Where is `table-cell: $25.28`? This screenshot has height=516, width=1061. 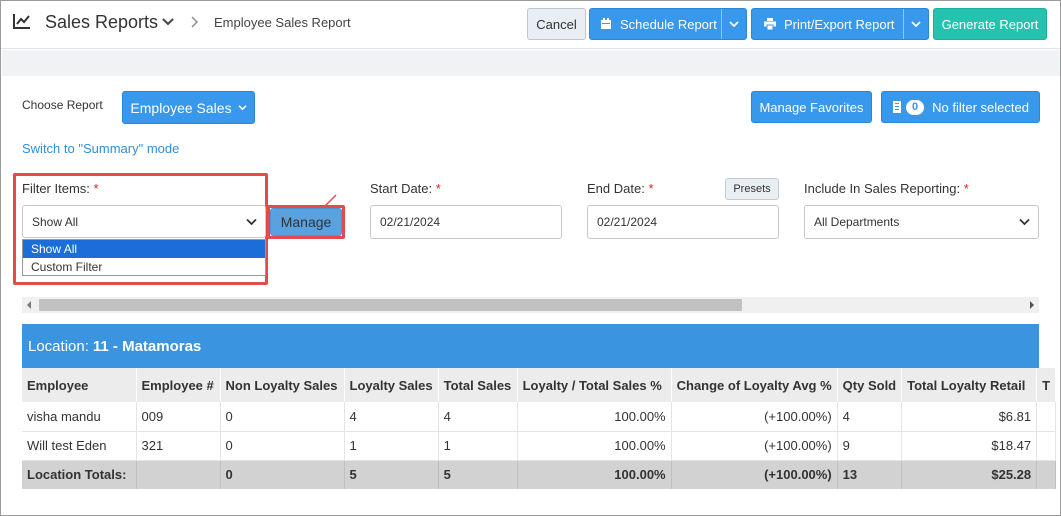
table-cell: $25.28 is located at coordinates (969, 474).